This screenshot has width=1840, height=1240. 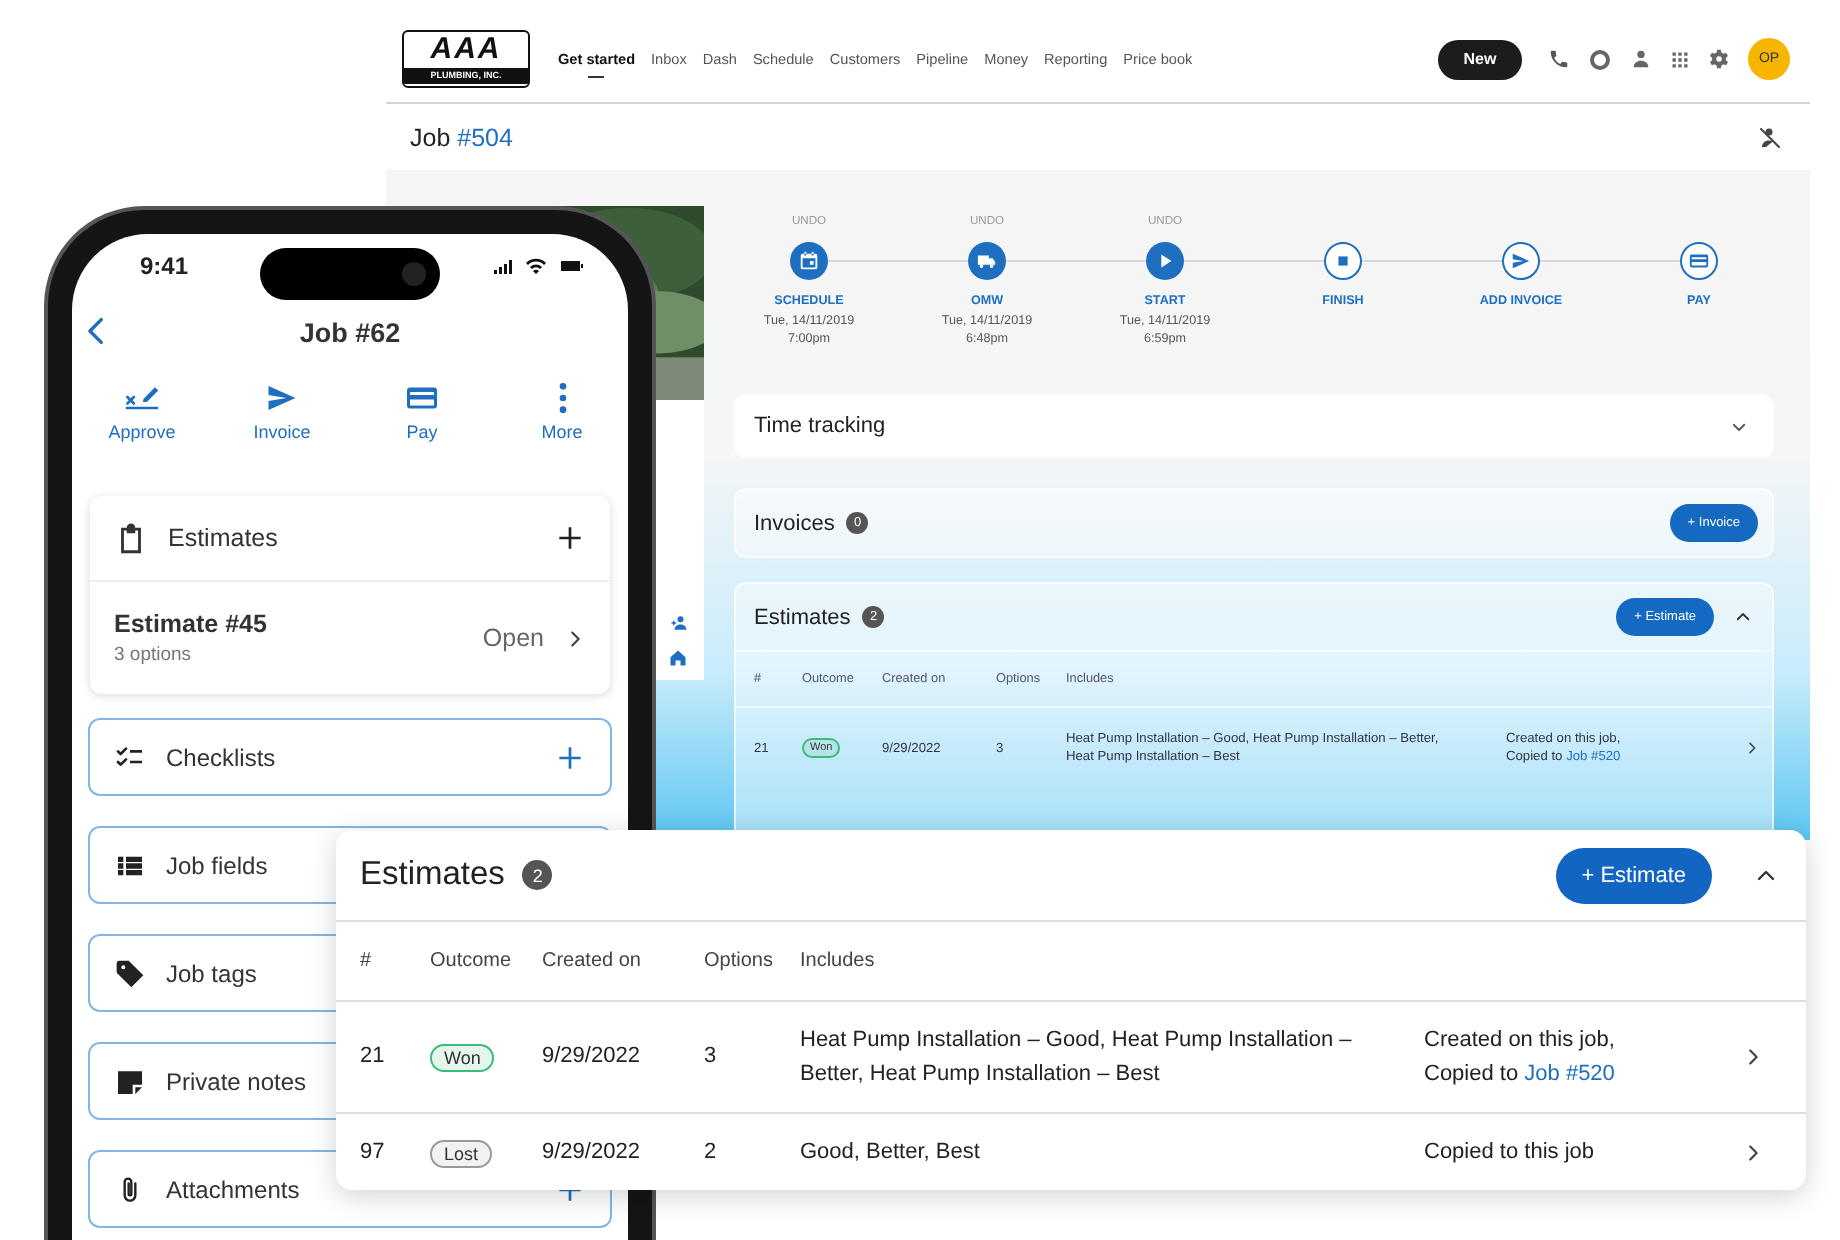 I want to click on outcome-tag: Won, so click(x=462, y=1057).